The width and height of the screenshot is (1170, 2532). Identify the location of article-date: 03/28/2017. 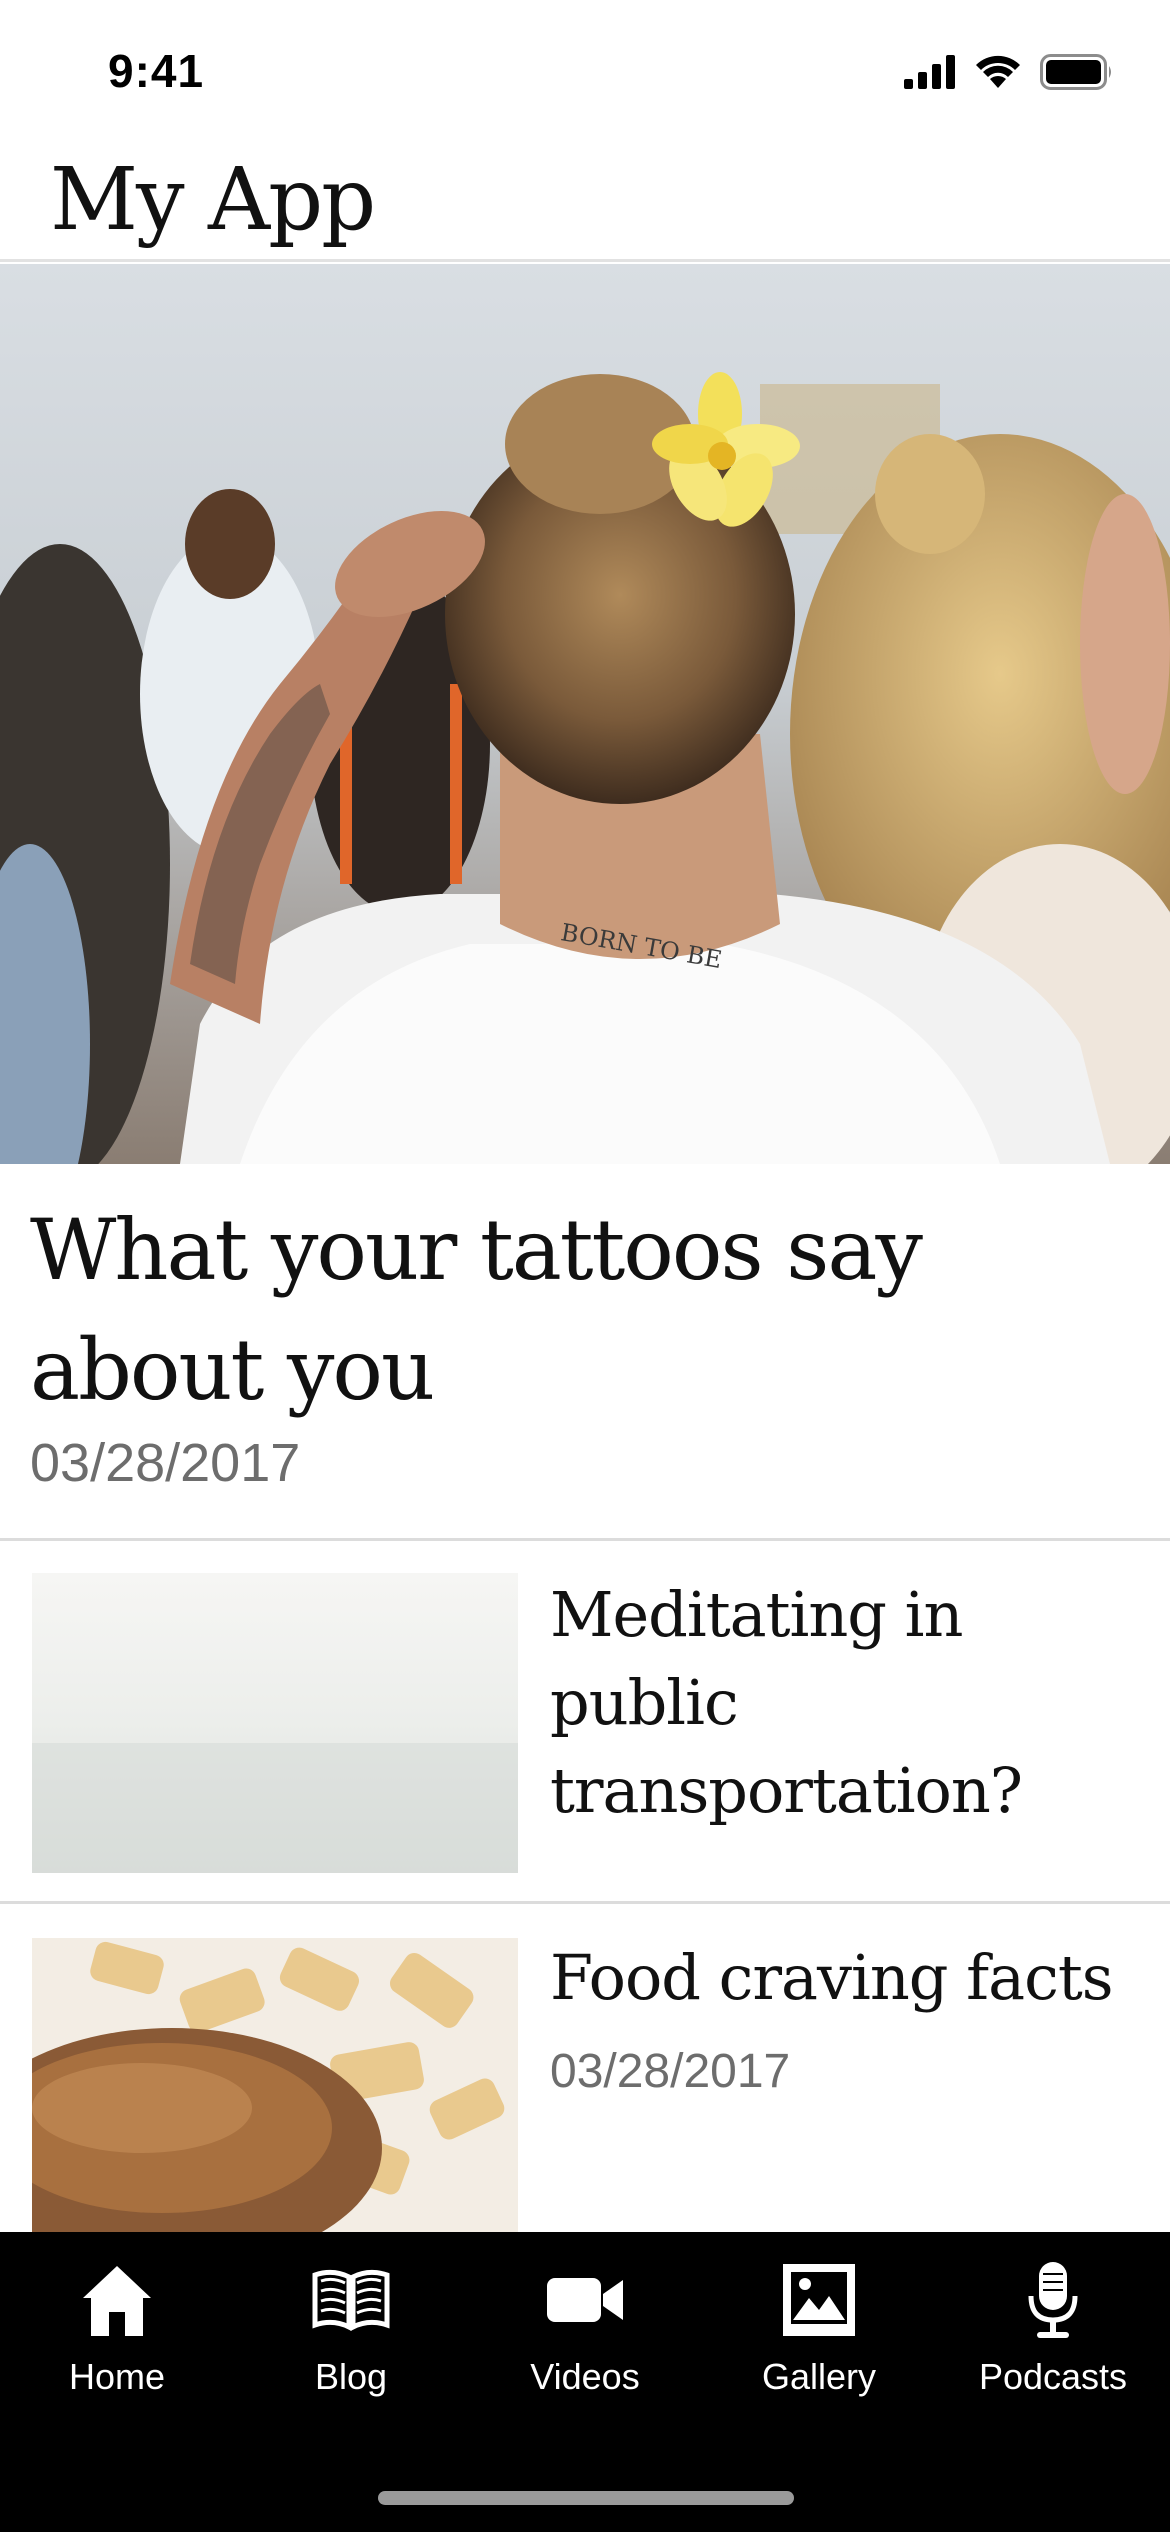
(670, 2071).